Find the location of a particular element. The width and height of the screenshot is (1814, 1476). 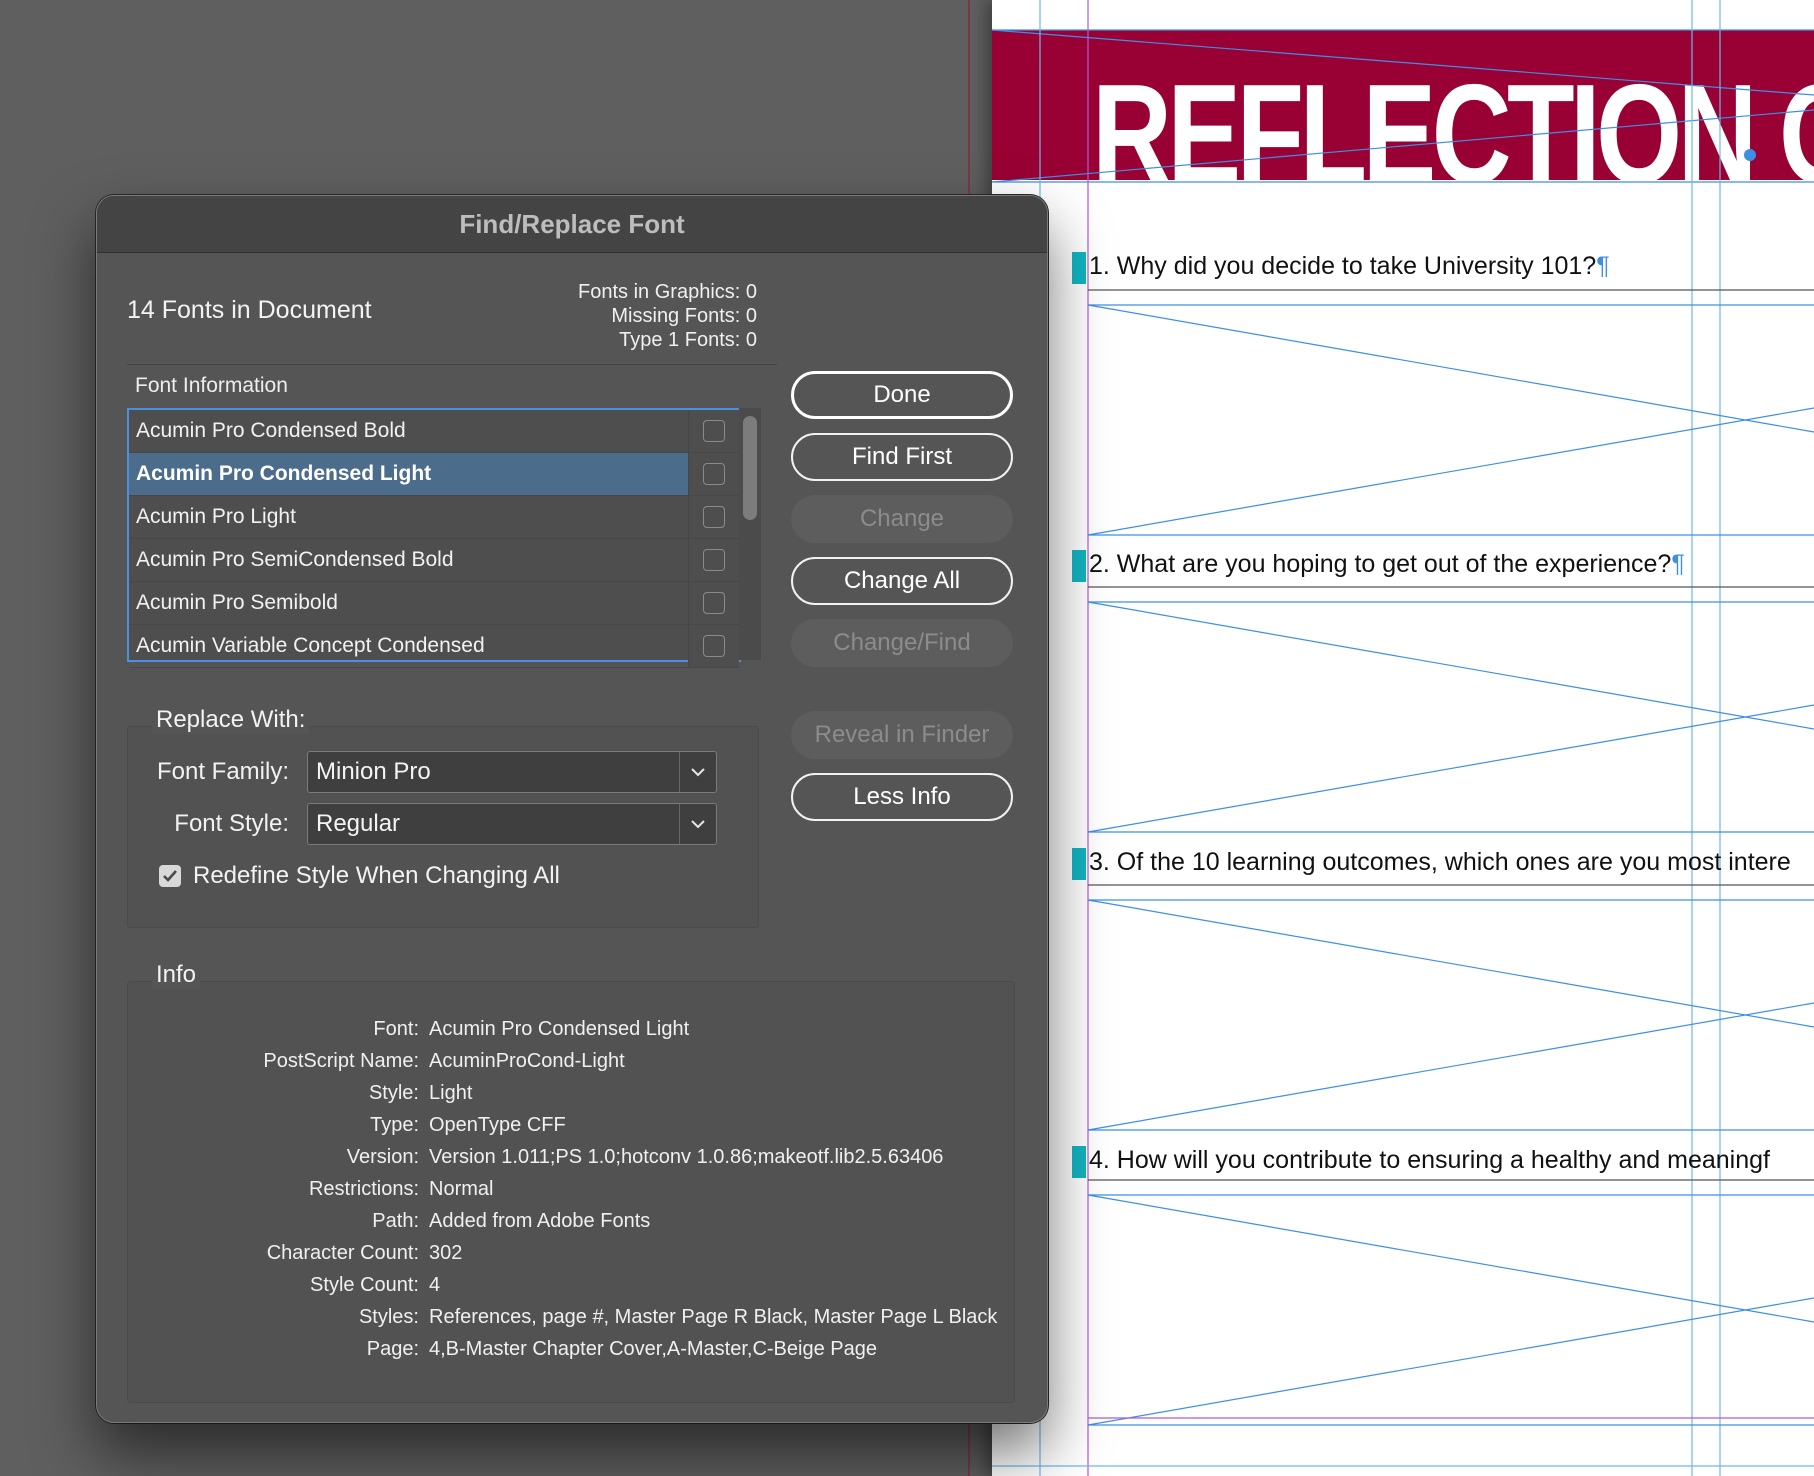

info-row-postscript-name: PostScript Name: AcuminProCond-Light is located at coordinates (567, 1061).